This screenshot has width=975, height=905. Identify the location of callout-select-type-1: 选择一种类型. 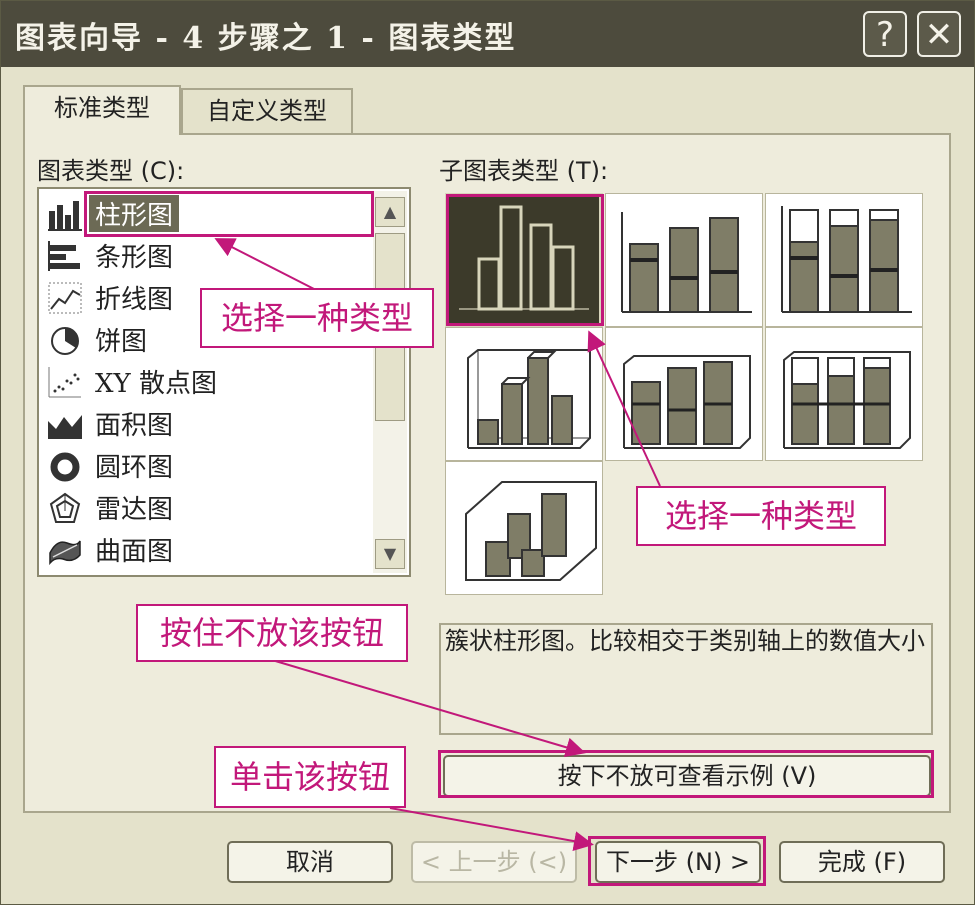
(317, 318).